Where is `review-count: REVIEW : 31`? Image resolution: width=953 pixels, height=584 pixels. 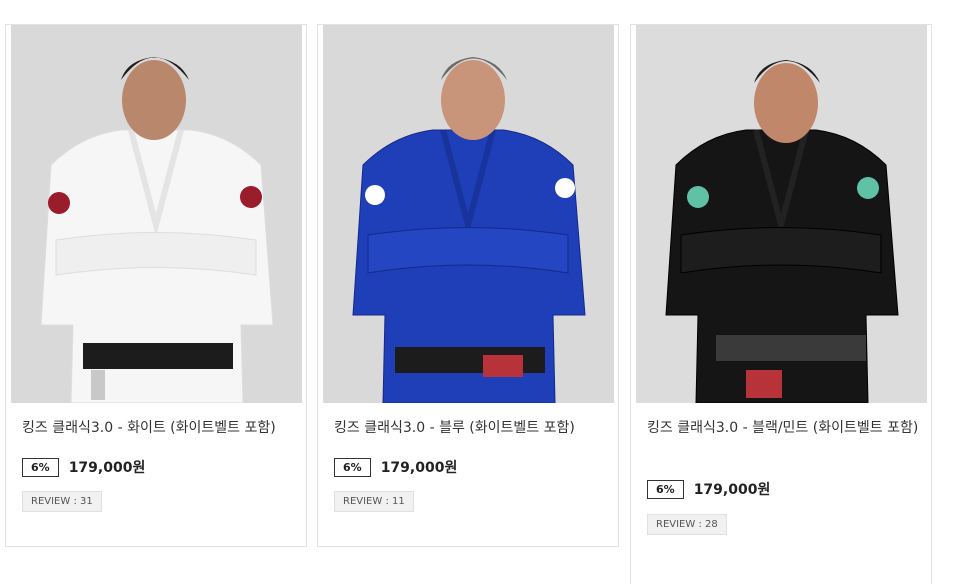
review-count: REVIEW : 31 is located at coordinates (62, 501).